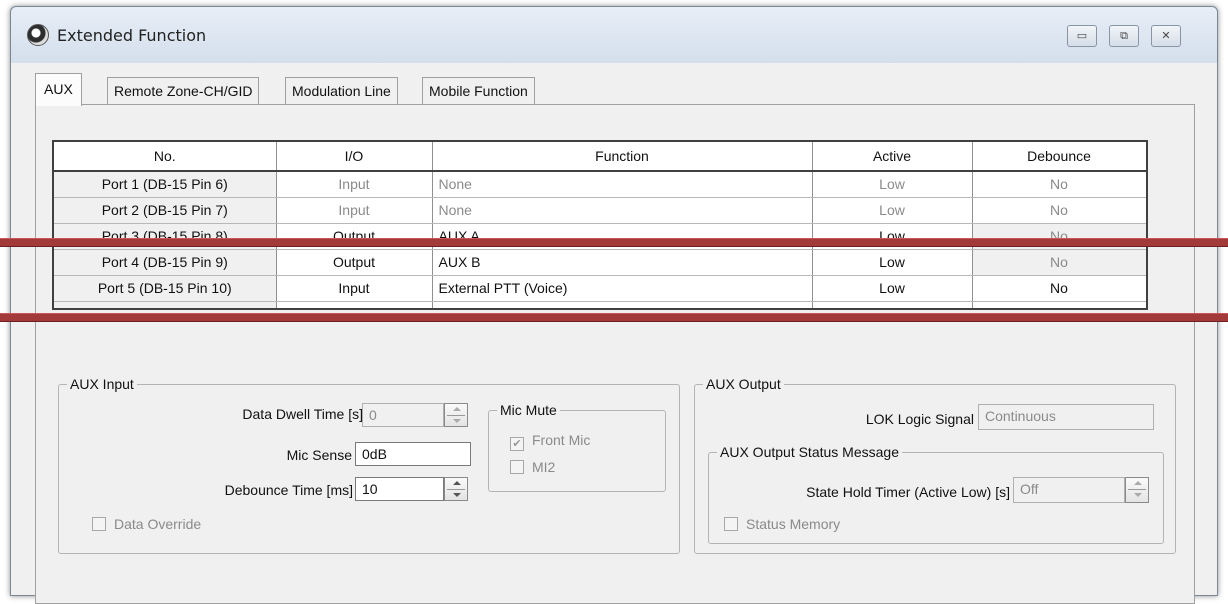  What do you see at coordinates (793, 524) in the screenshot?
I see `status-memory-label: Status Memory` at bounding box center [793, 524].